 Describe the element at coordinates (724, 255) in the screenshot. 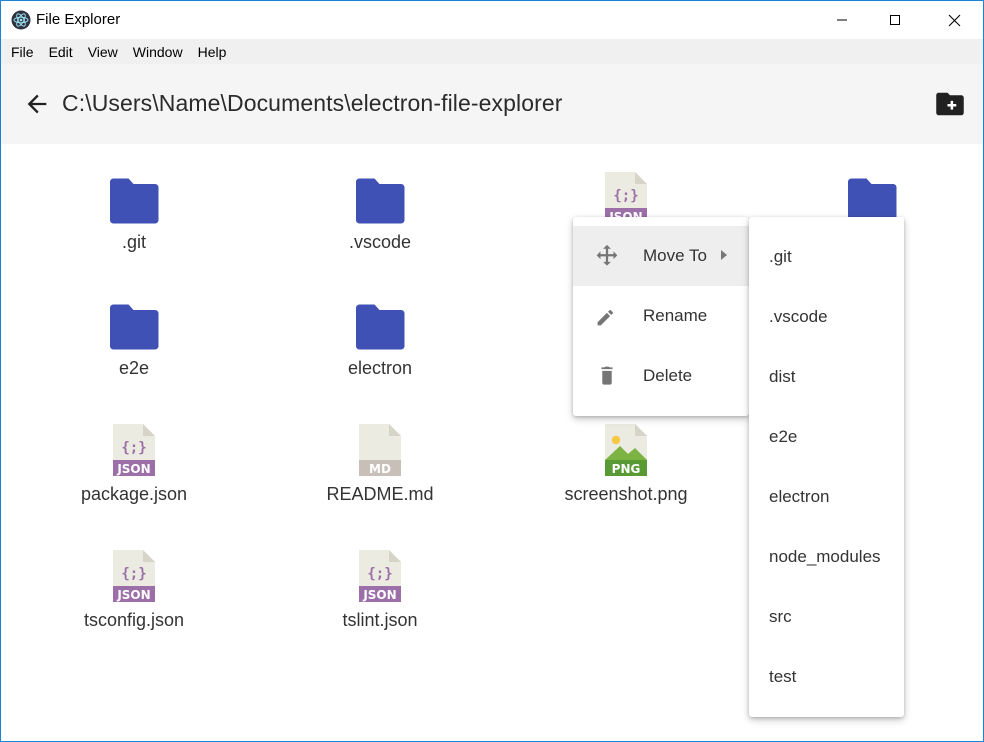

I see `submenu-arrow-icon` at that location.